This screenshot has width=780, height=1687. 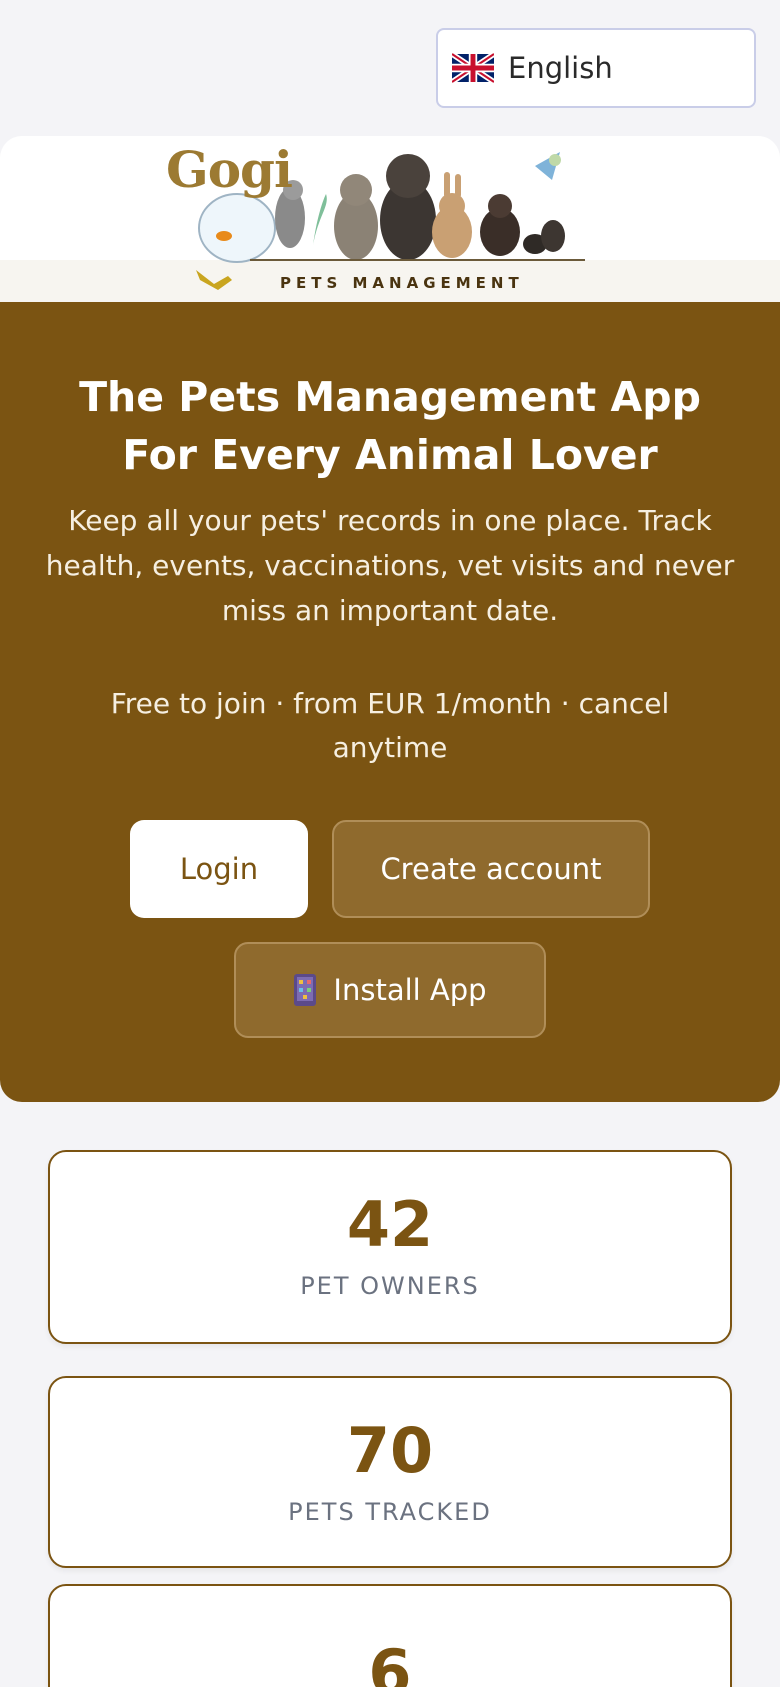 What do you see at coordinates (473, 68) in the screenshot?
I see `uk-flag-icon` at bounding box center [473, 68].